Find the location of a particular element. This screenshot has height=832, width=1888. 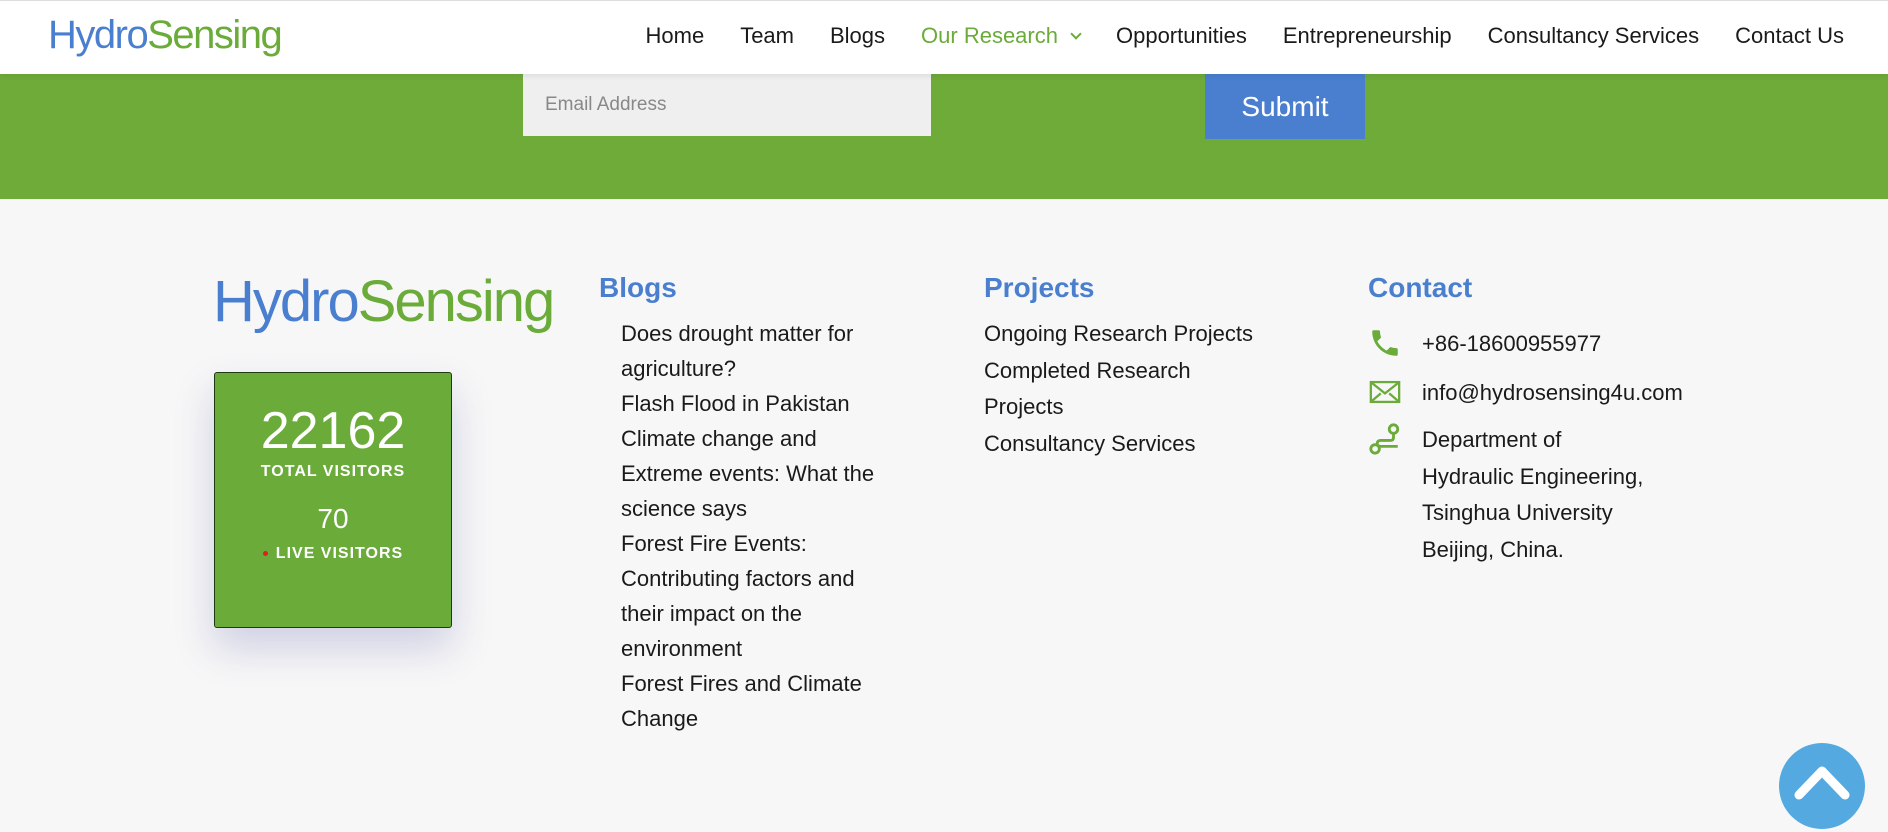

contact-email-row: info@hydrosensing4u.com is located at coordinates (1525, 393).